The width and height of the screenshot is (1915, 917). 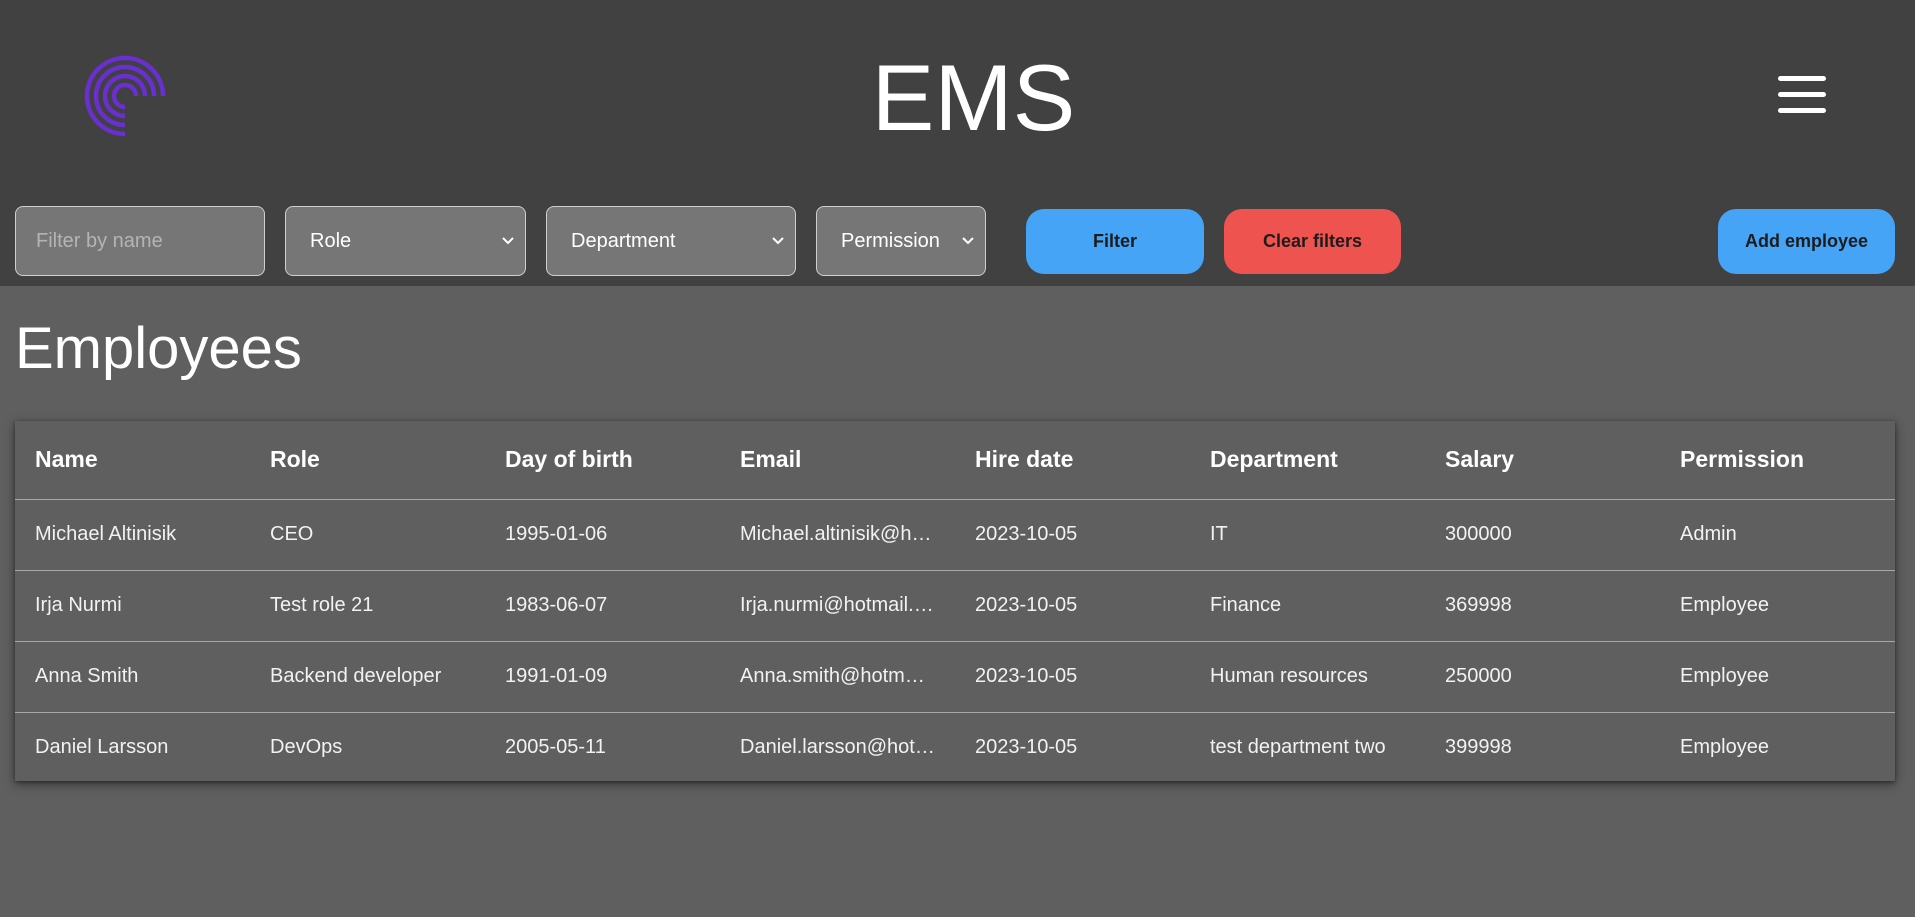 I want to click on cell-name: Michael Altinisik, so click(x=132, y=535).